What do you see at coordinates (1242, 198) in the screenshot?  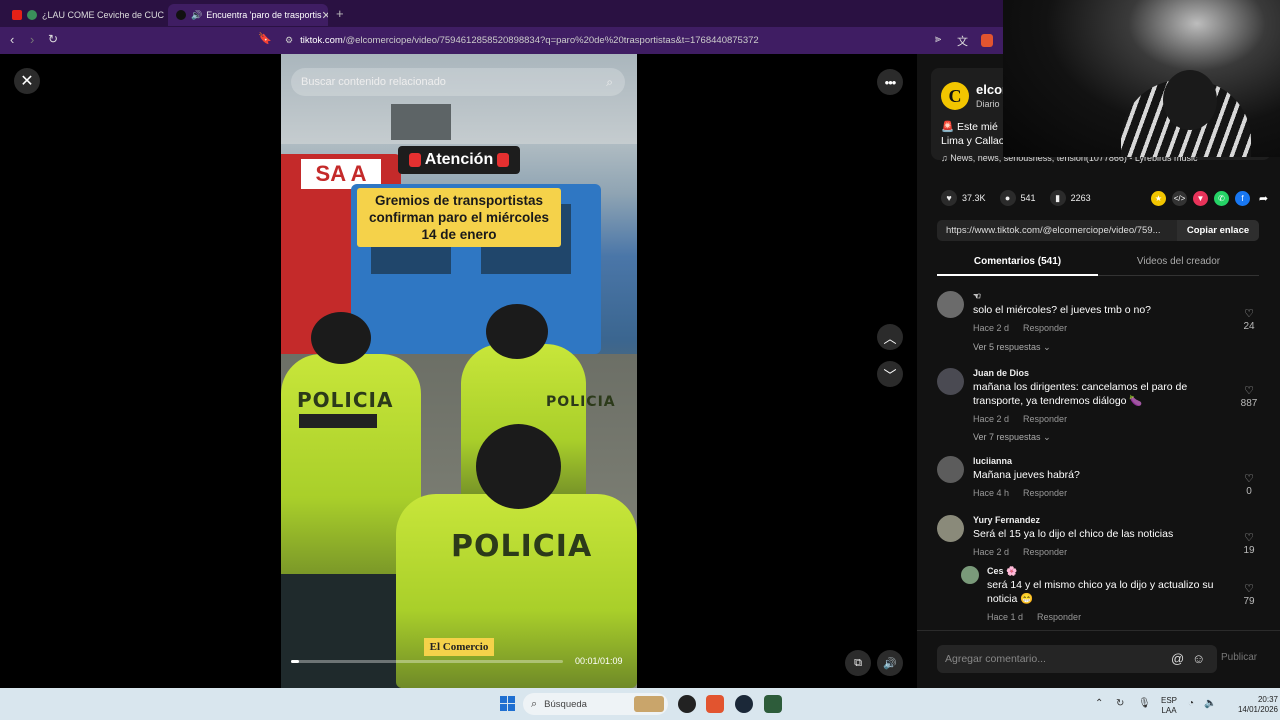 I see `facebook-icon: f` at bounding box center [1242, 198].